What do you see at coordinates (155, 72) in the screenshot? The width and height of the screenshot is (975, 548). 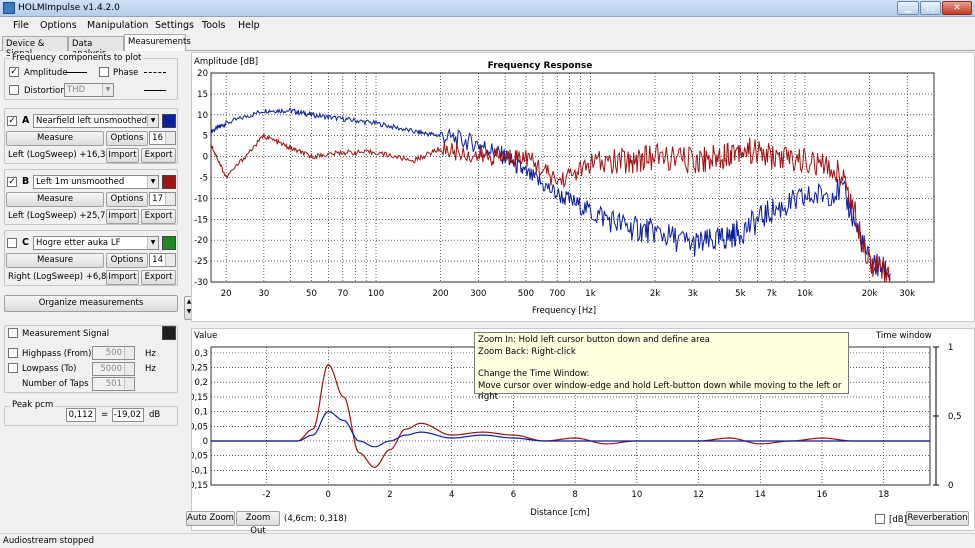 I see `phase-line-sample` at bounding box center [155, 72].